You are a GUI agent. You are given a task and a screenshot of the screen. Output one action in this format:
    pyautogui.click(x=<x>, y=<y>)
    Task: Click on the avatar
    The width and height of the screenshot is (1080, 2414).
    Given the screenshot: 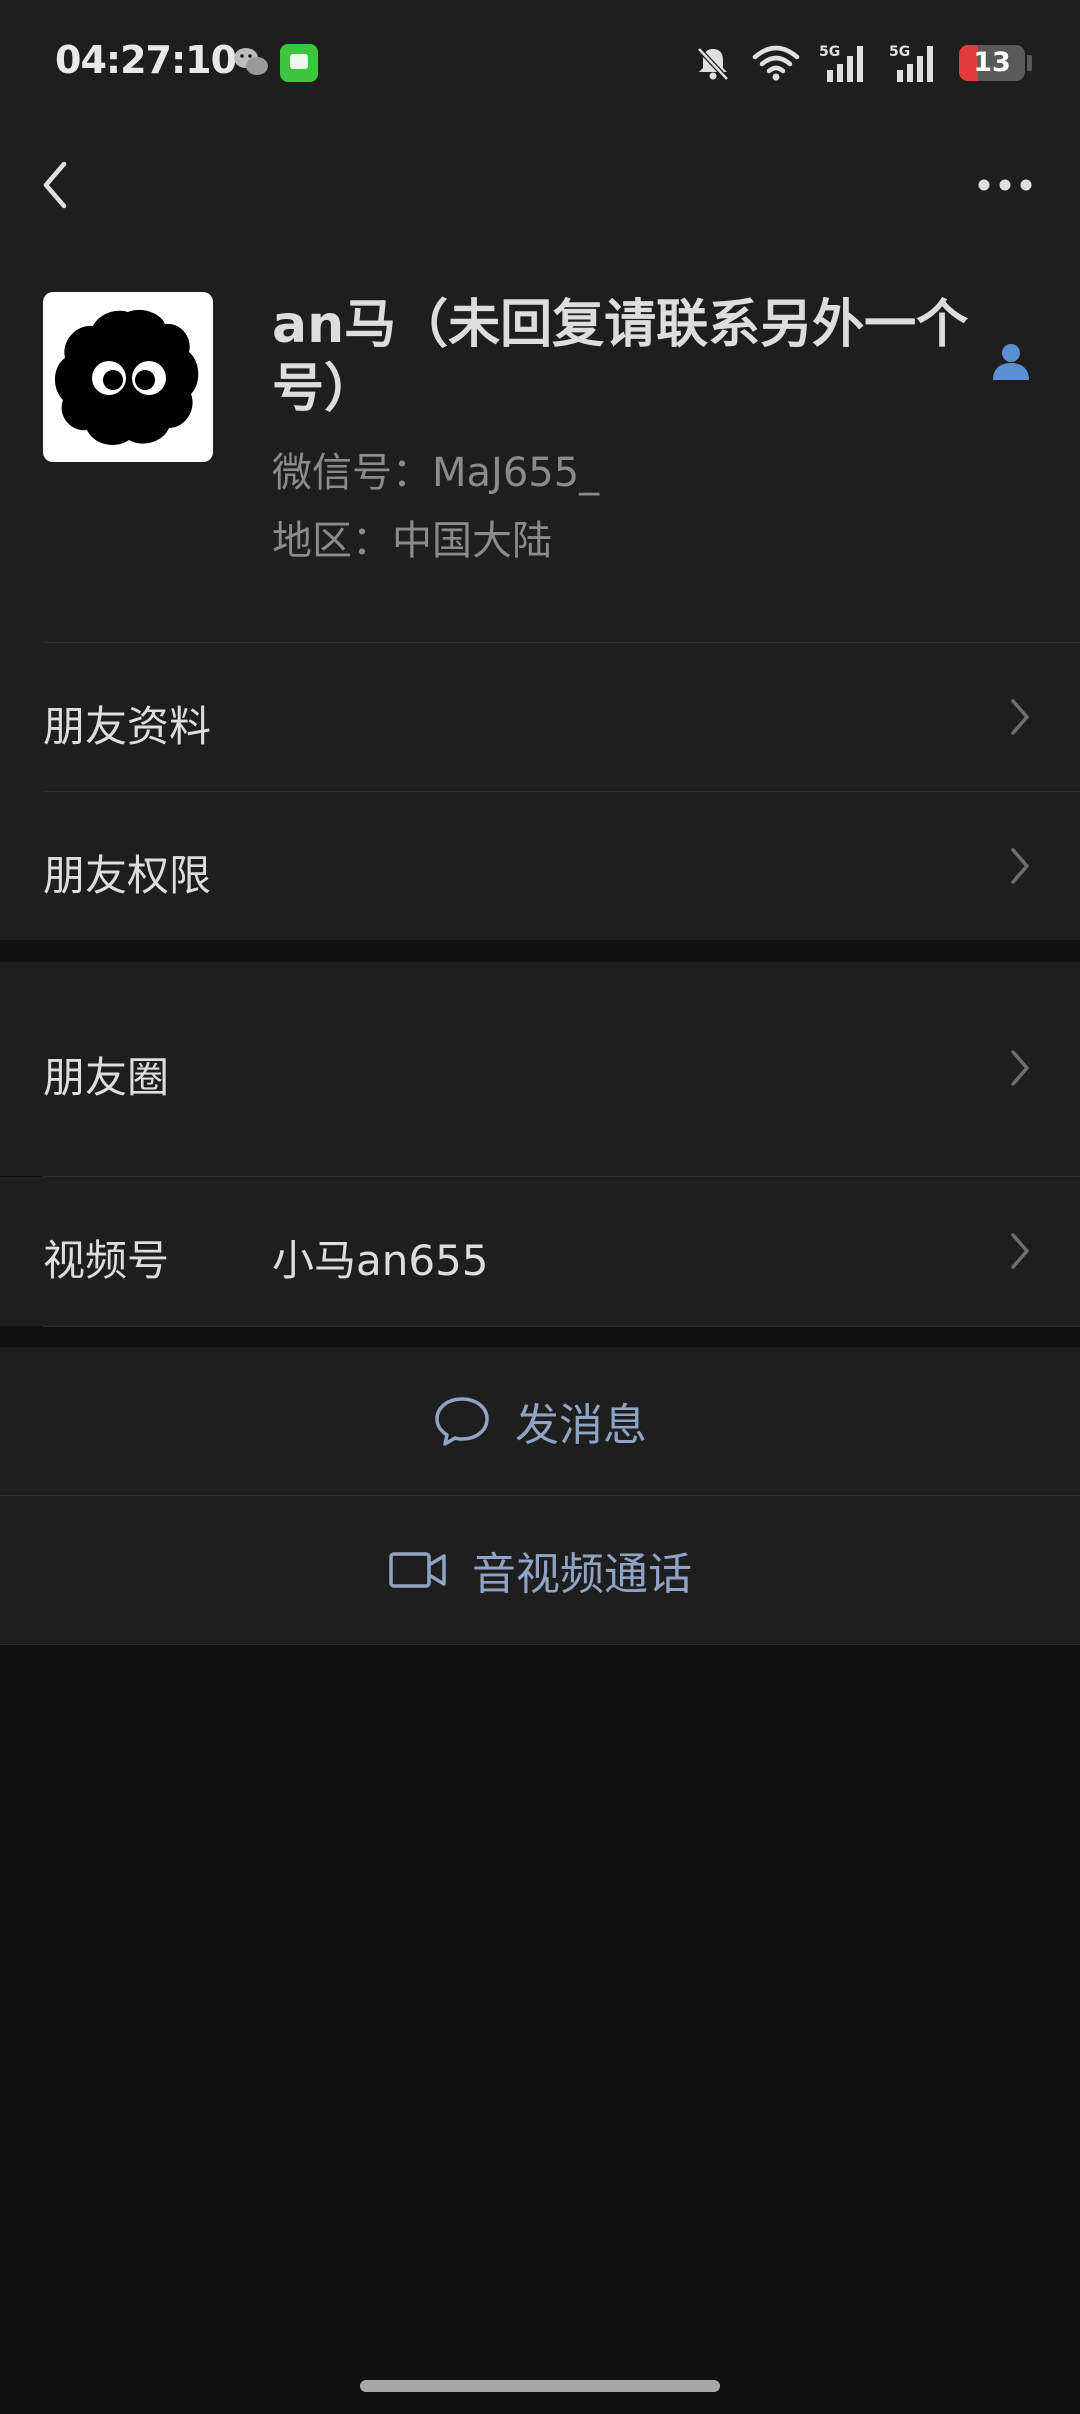 What is the action you would take?
    pyautogui.click(x=128, y=377)
    